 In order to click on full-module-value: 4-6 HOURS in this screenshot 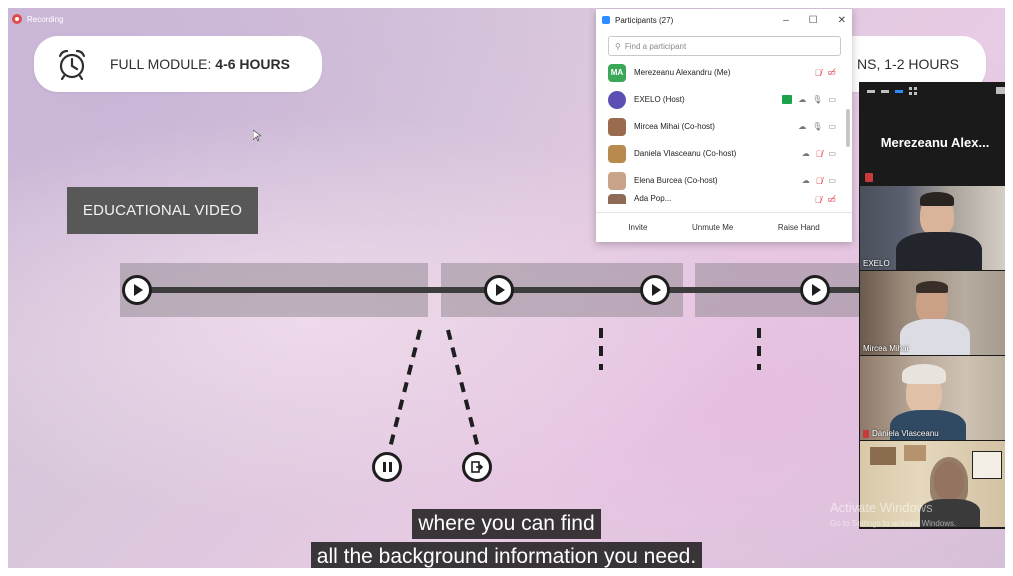, I will do `click(252, 64)`.